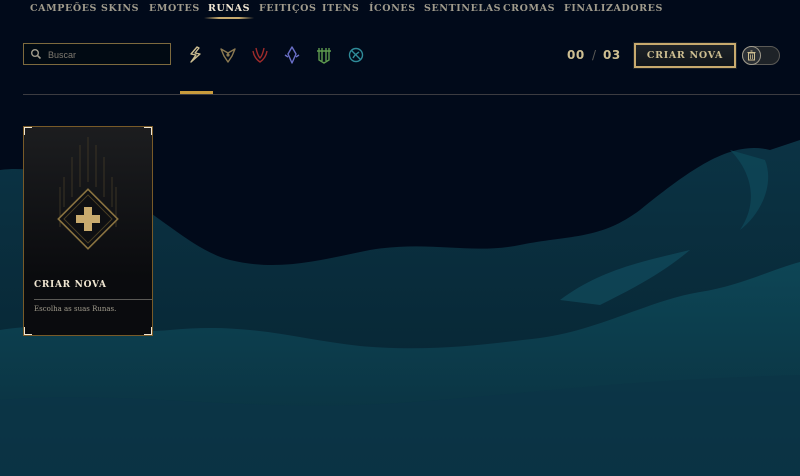  Describe the element at coordinates (108, 55) in the screenshot. I see `search-input` at that location.